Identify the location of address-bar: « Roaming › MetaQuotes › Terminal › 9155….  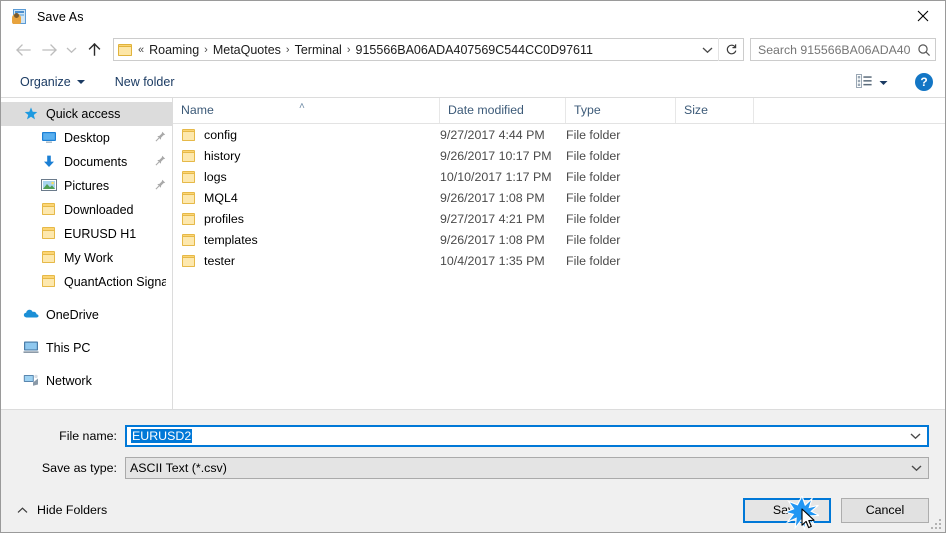
(428, 49).